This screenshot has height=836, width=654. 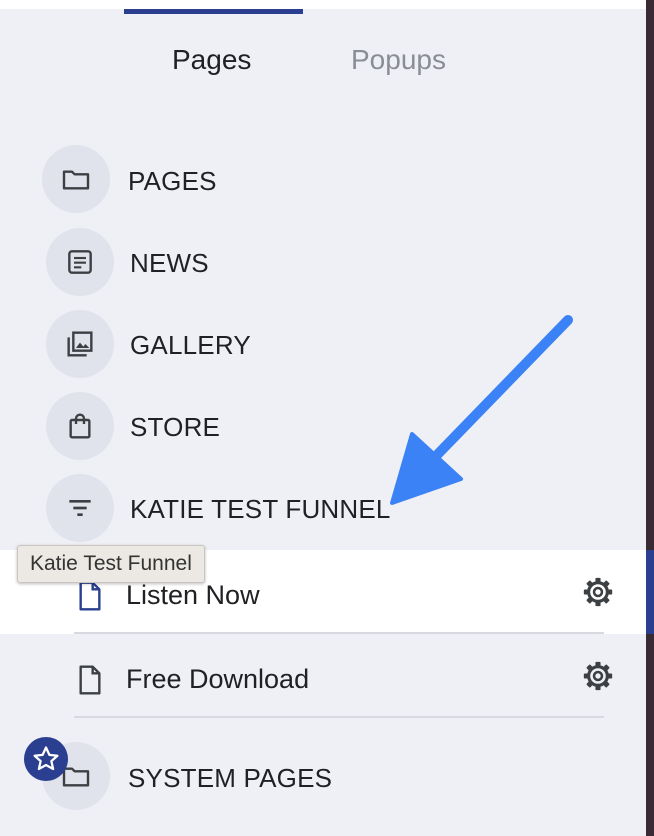 I want to click on nav-label-news: NEWS, so click(x=169, y=263).